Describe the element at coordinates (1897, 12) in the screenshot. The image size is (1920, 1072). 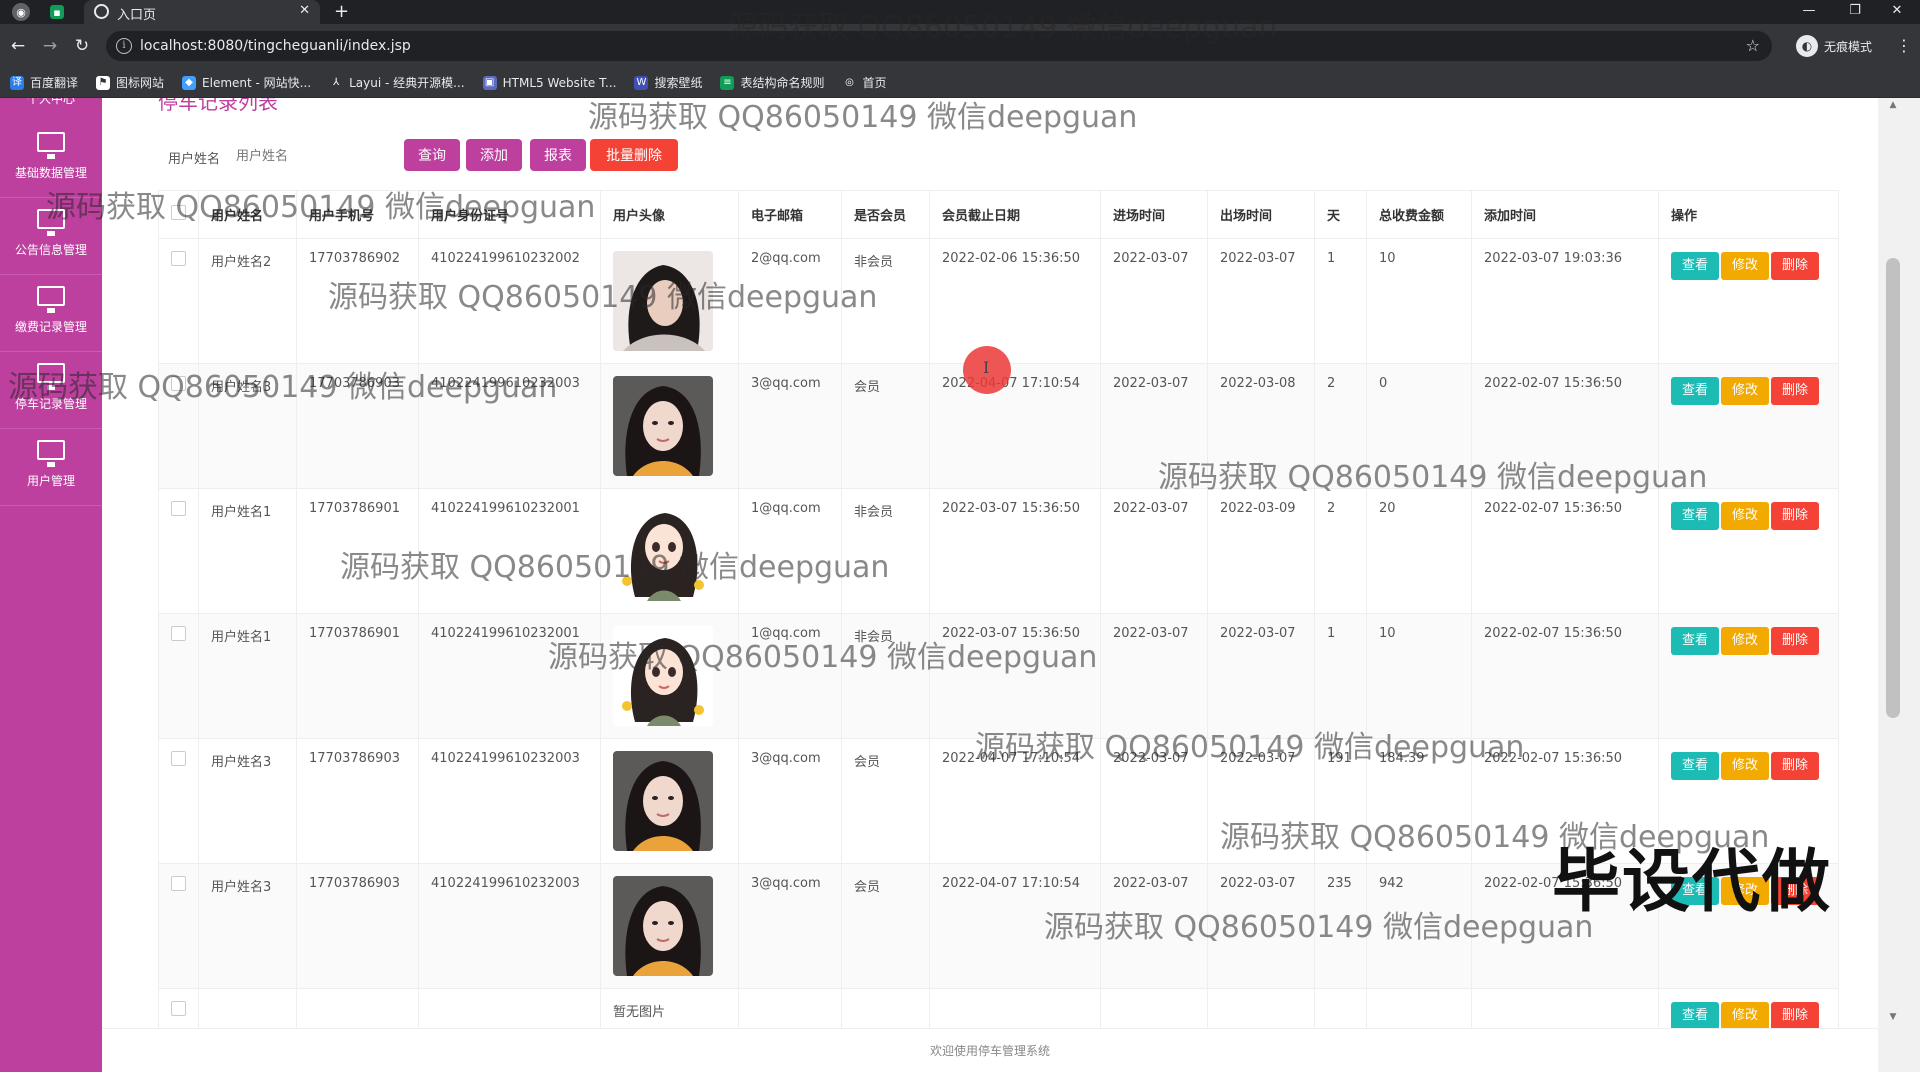
I see `close-window-button: ✕` at that location.